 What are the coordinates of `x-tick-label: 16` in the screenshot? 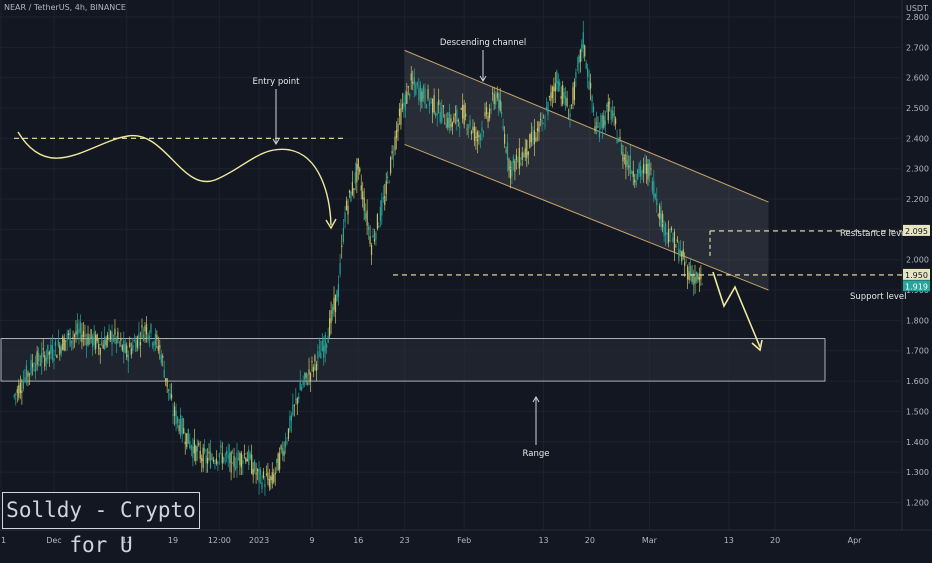 It's located at (358, 540).